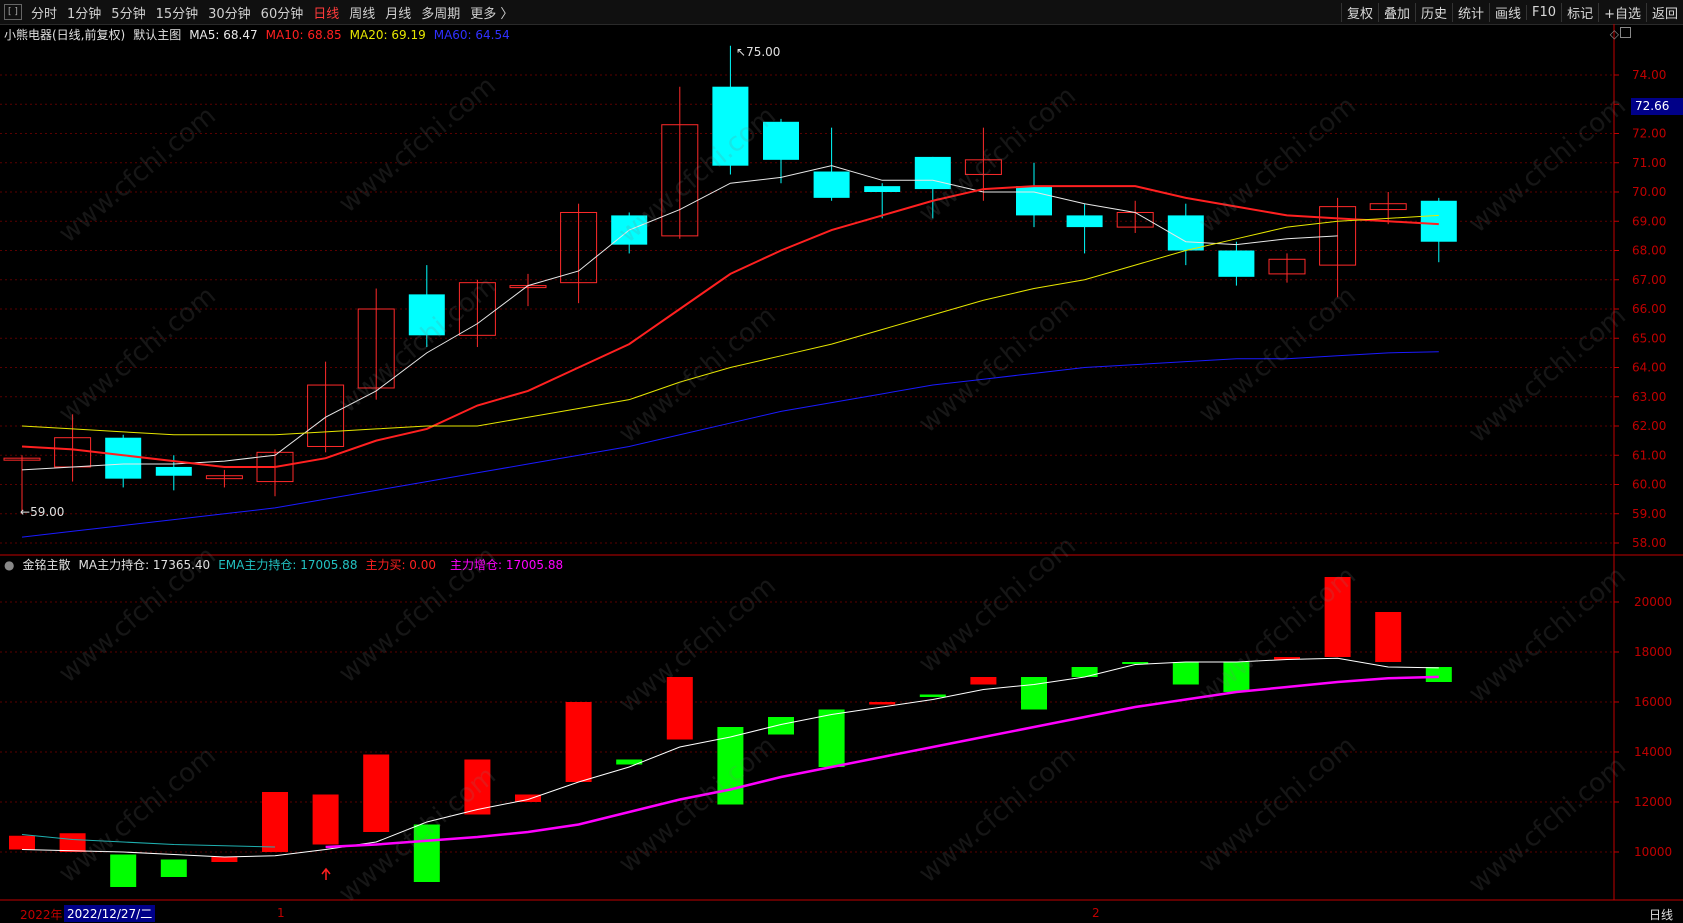 The height and width of the screenshot is (923, 1683). Describe the element at coordinates (1653, 752) in the screenshot. I see `y-tick-label: 14000` at that location.